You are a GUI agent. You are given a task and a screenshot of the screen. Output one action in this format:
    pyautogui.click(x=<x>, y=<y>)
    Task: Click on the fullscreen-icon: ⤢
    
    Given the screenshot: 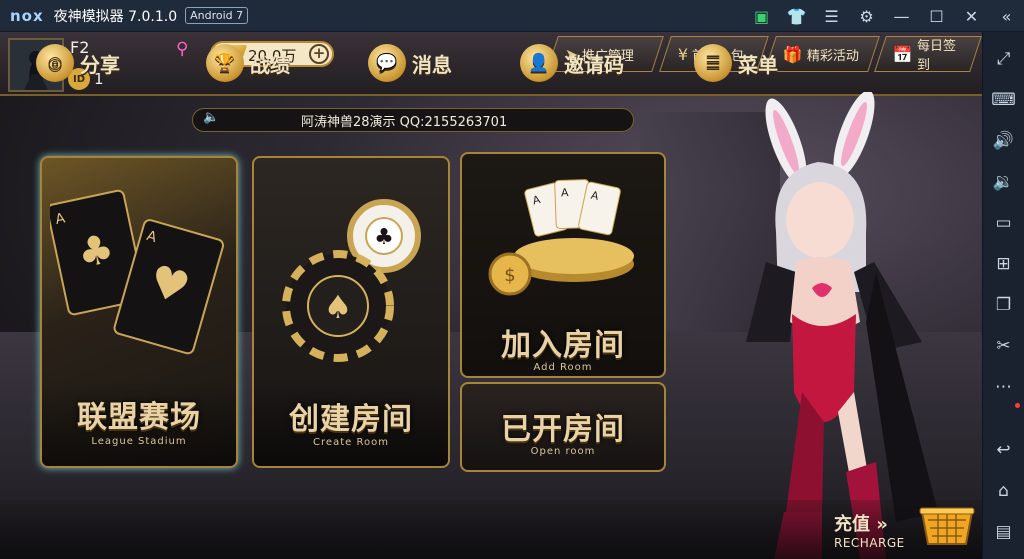 What is the action you would take?
    pyautogui.click(x=1003, y=58)
    